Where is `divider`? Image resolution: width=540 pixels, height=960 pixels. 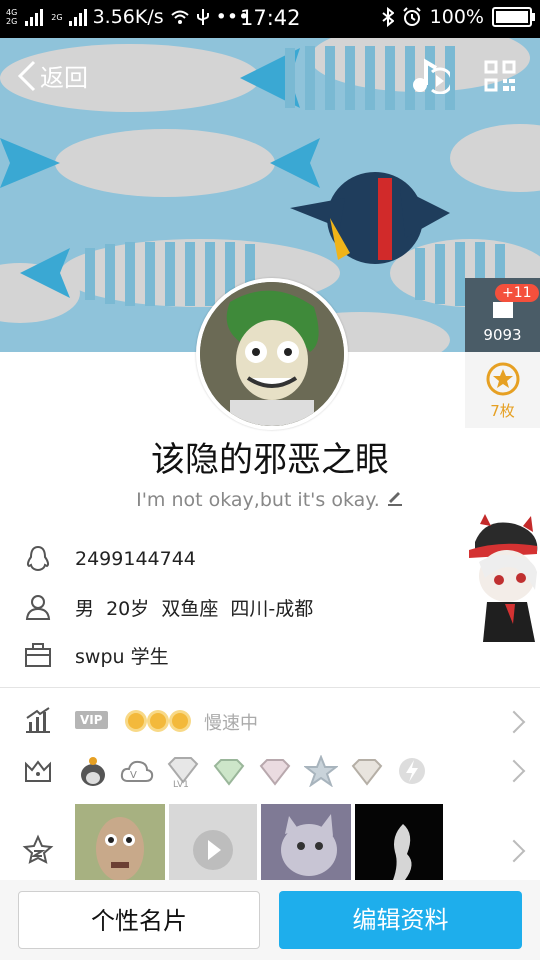 divider is located at coordinates (270, 687).